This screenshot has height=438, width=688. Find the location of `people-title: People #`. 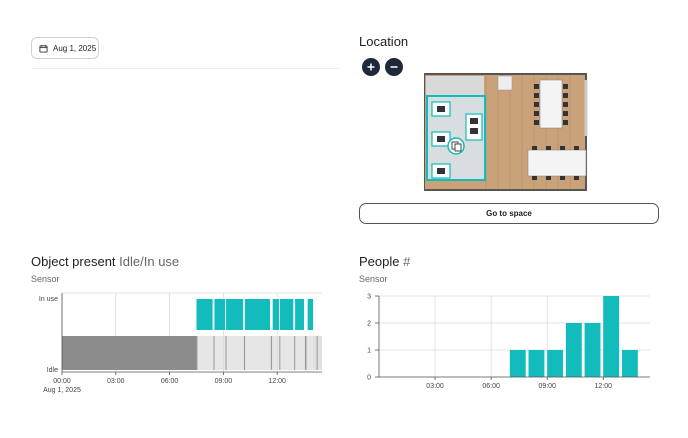

people-title: People # is located at coordinates (384, 261).